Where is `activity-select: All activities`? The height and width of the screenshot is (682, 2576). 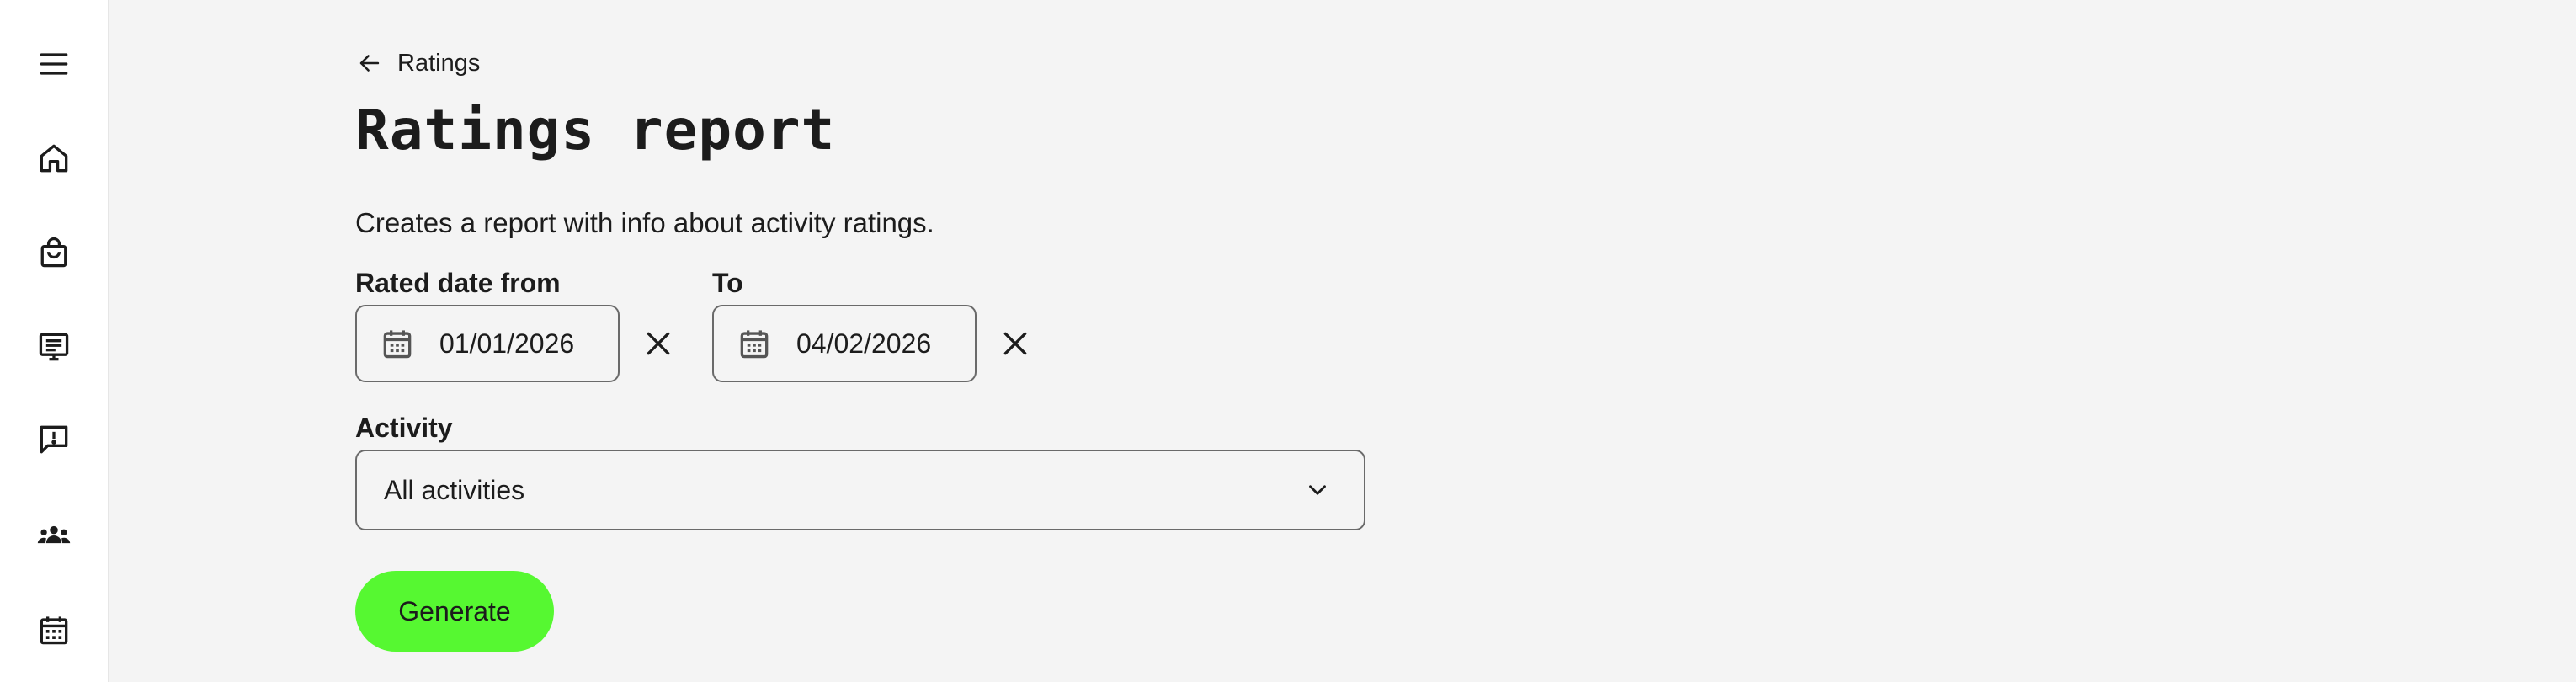
activity-select: All activities is located at coordinates (860, 490).